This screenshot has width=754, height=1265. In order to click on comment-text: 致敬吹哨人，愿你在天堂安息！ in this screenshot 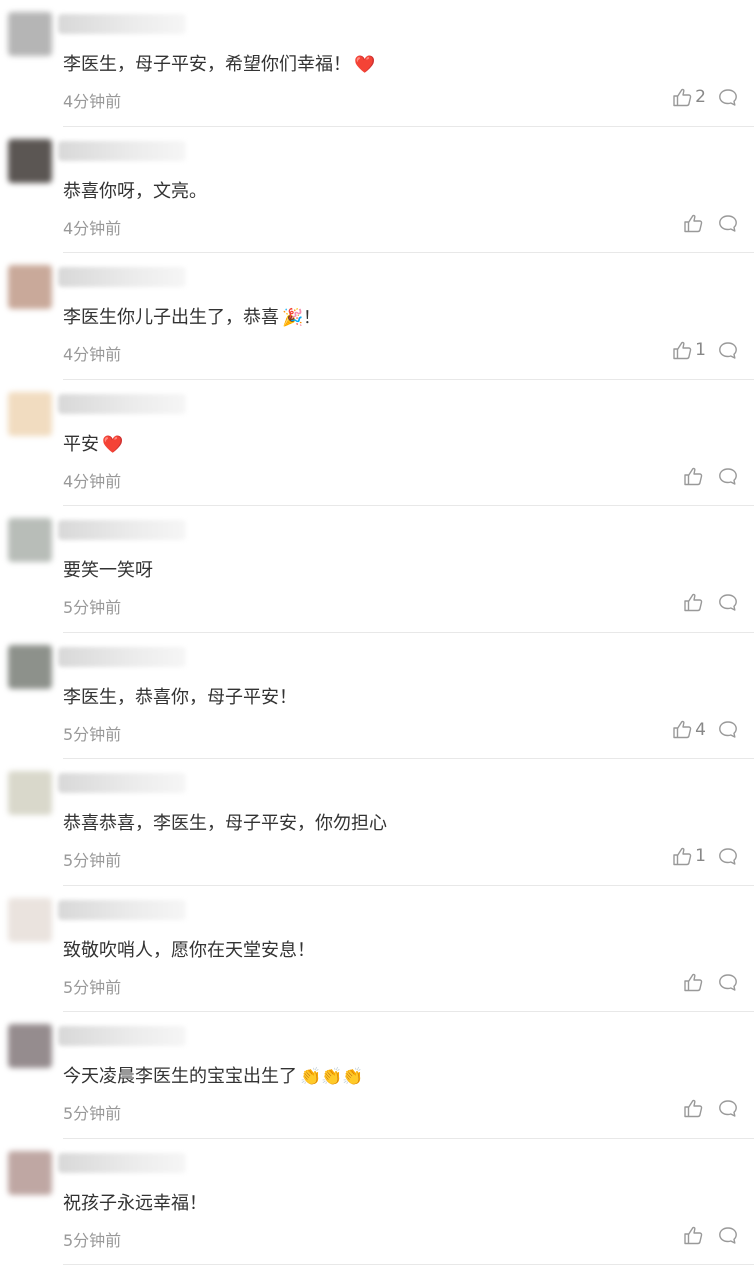, I will do `click(190, 949)`.